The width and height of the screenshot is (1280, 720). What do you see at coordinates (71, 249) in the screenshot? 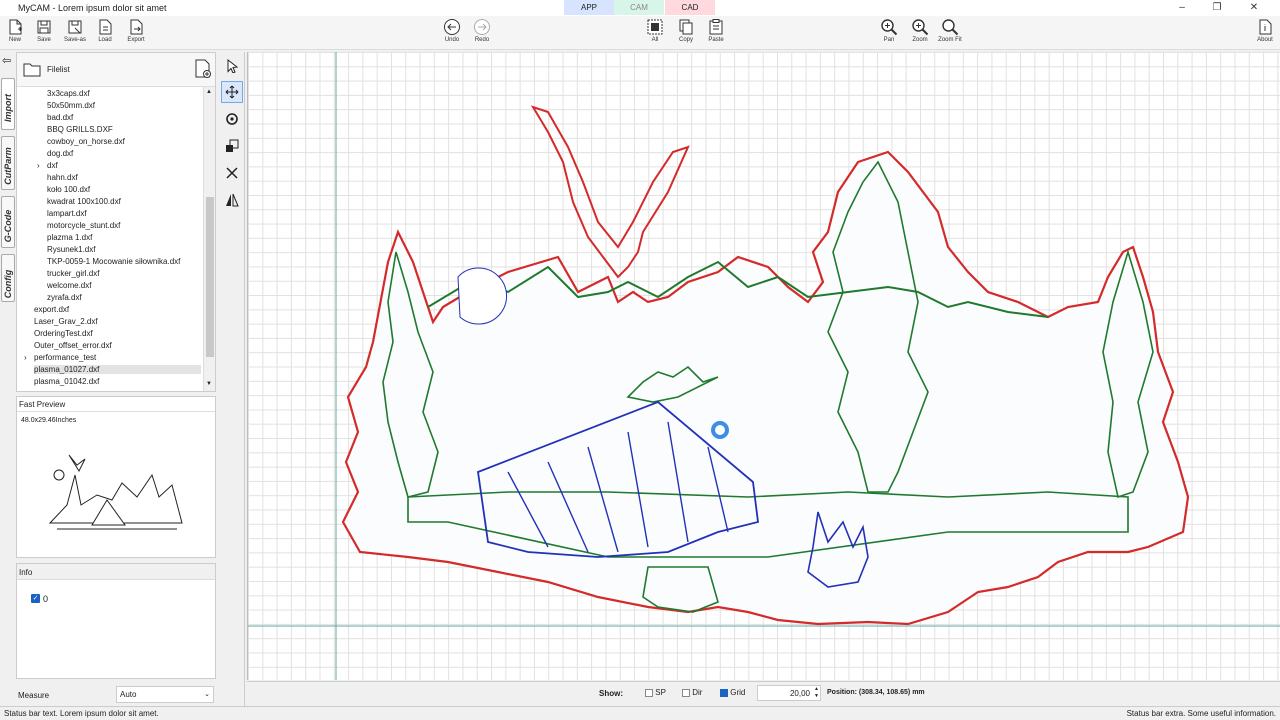
I see `filelist-item: Rysunek1.dxf` at bounding box center [71, 249].